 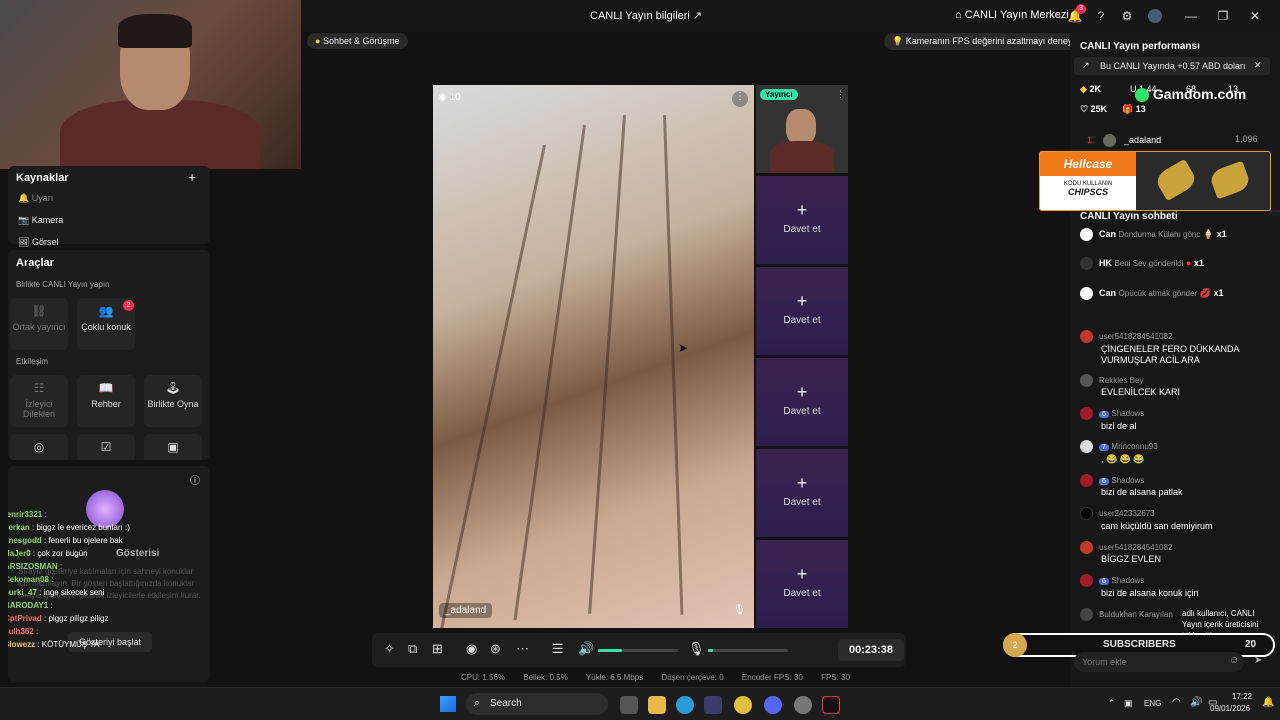 I want to click on viewer-requests-button: ☷ İzleyici Dilekleri, so click(x=39, y=401).